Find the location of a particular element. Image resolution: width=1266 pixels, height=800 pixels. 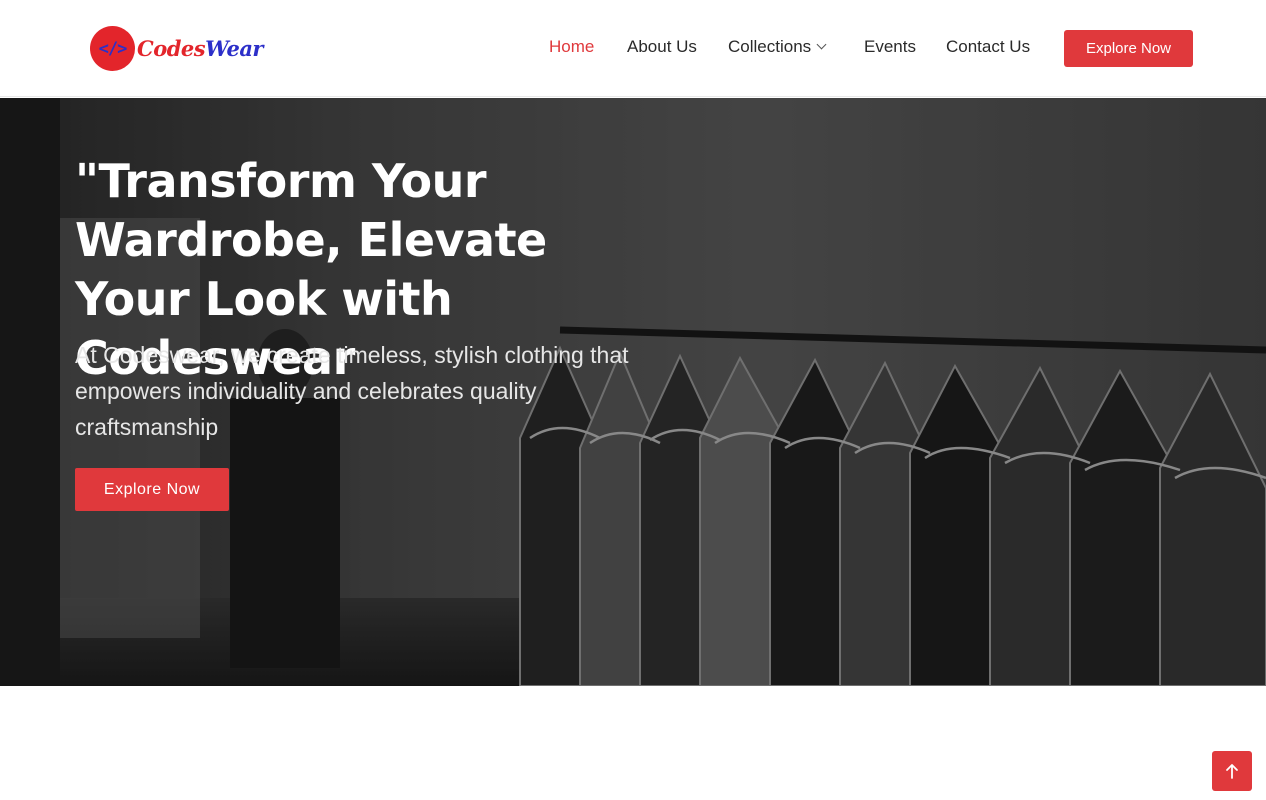

nav-about-us: About Us is located at coordinates (662, 47).